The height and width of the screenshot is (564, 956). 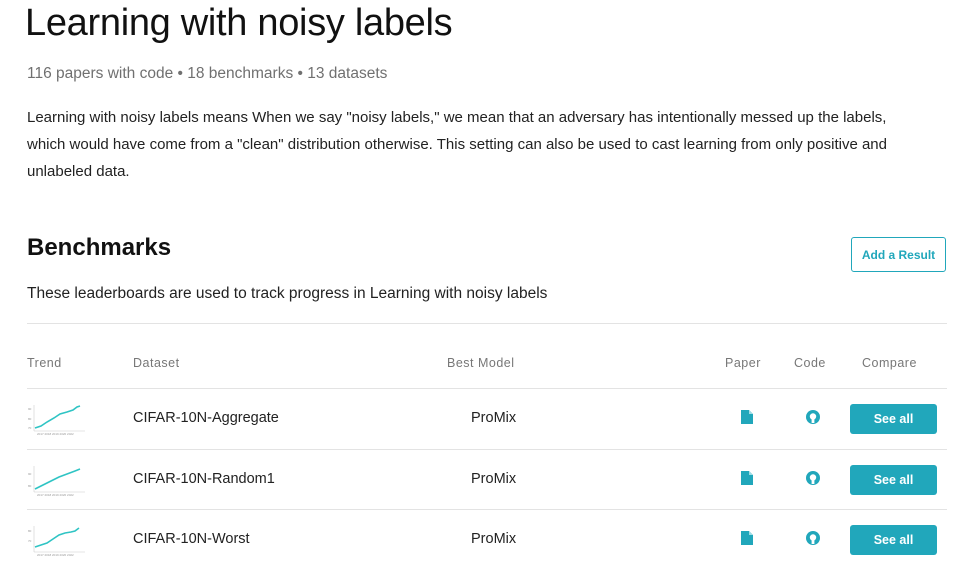 I want to click on column-header-best-model: Best Model, so click(x=481, y=363).